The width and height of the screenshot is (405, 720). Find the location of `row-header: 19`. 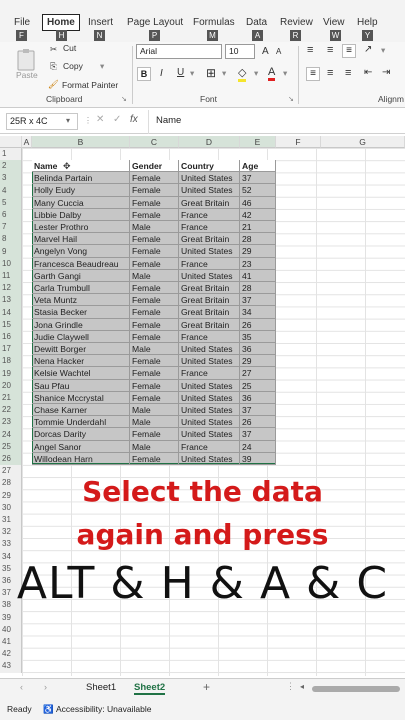

row-header: 19 is located at coordinates (11, 373).